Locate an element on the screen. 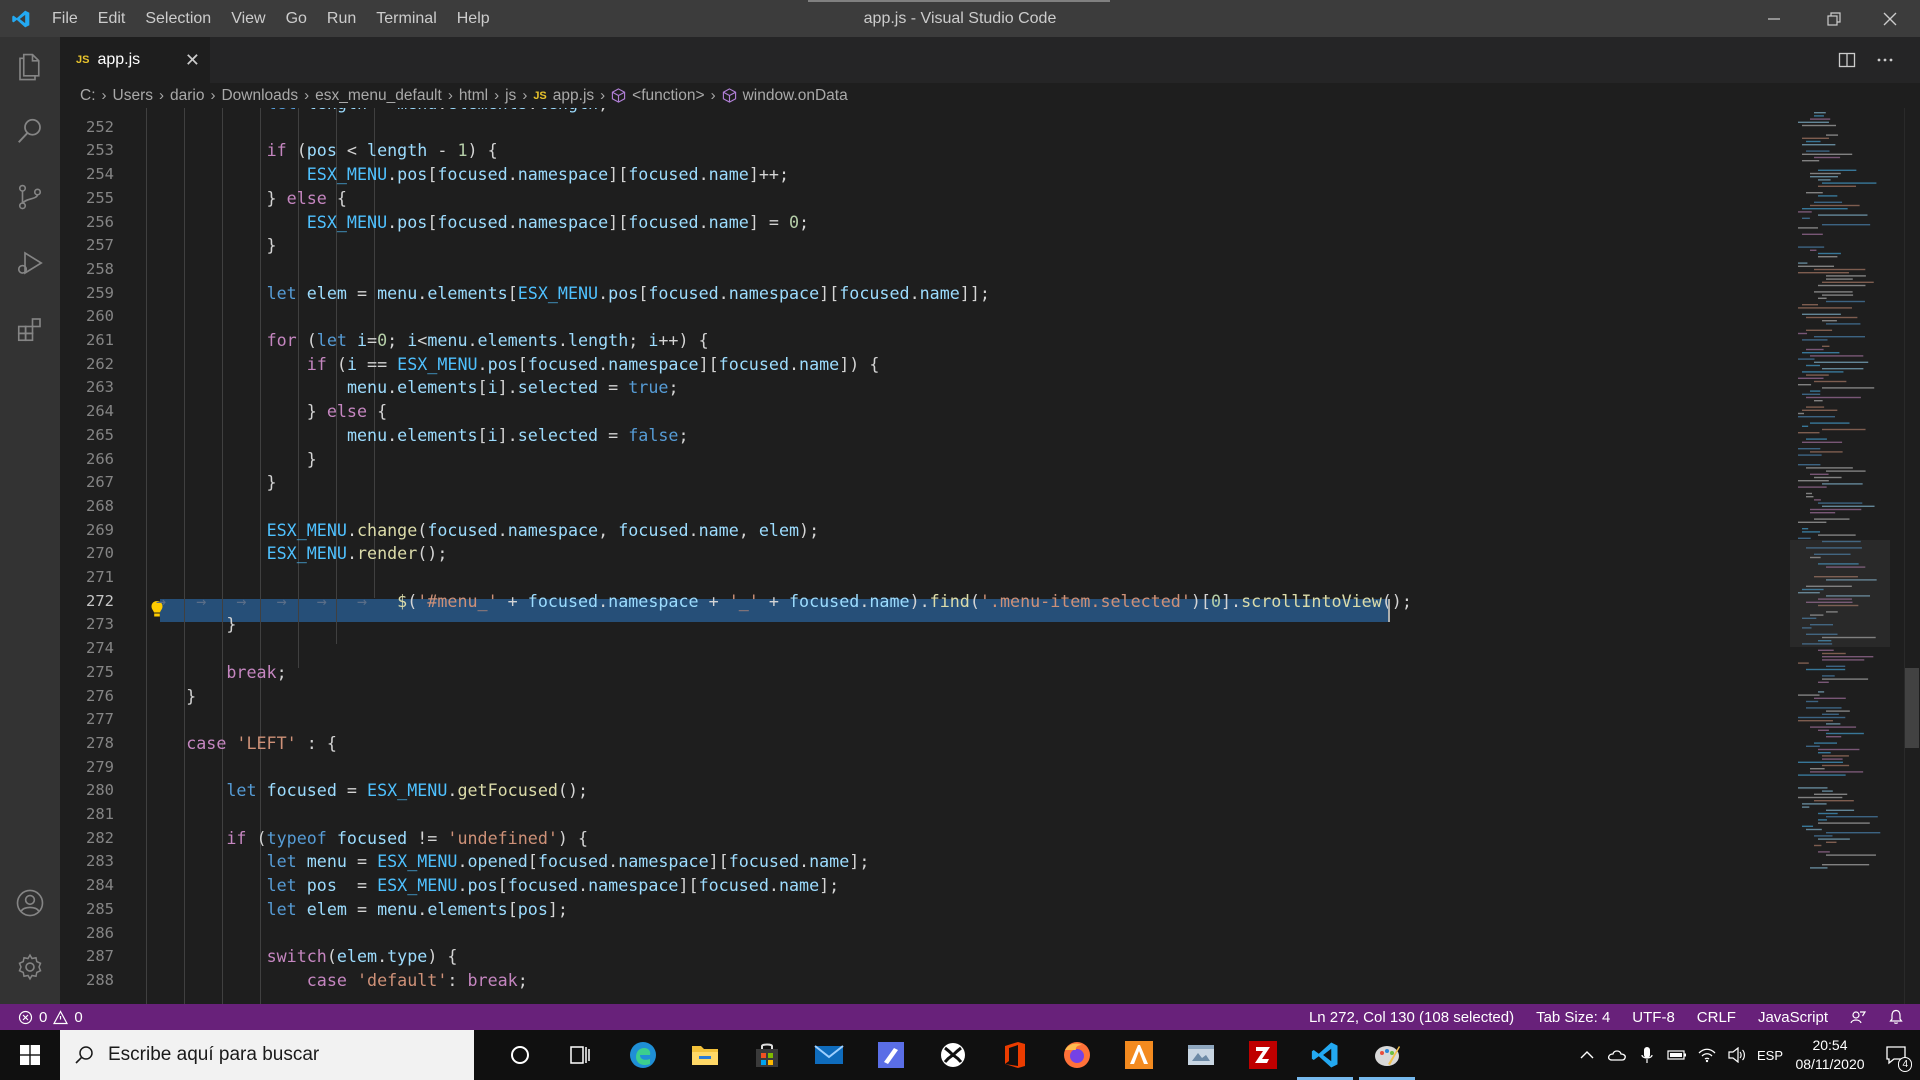 The image size is (1920, 1080). menu-terminal: Terminal is located at coordinates (406, 18).